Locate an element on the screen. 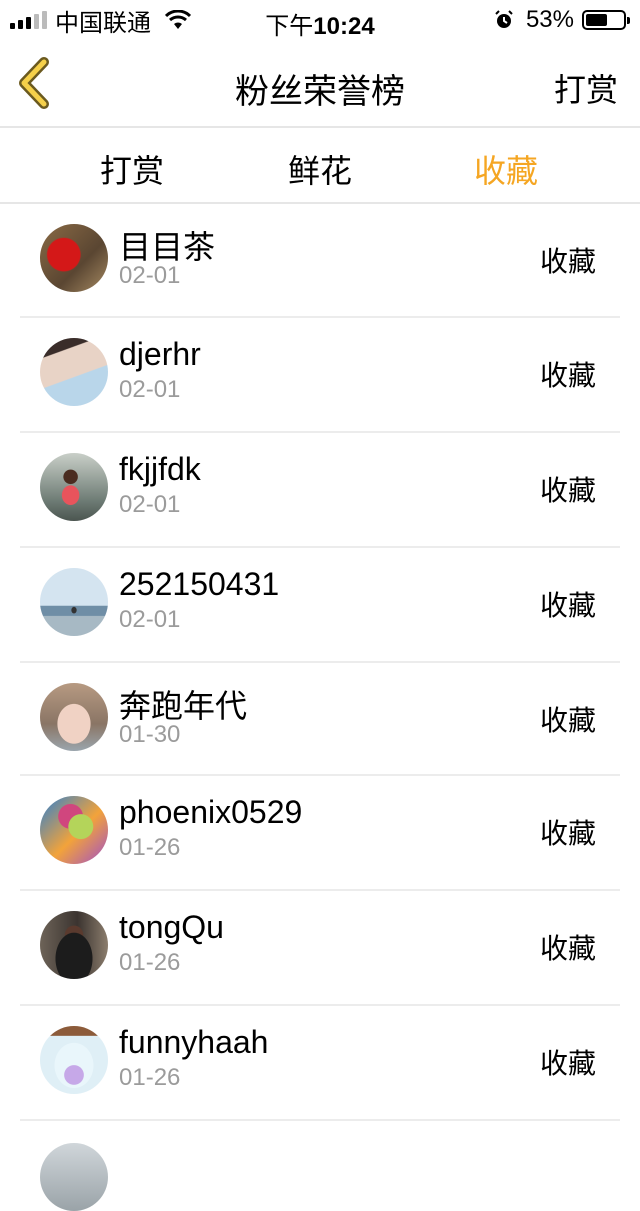 This screenshot has height=1211, width=640. list-item is located at coordinates (320, 1166).